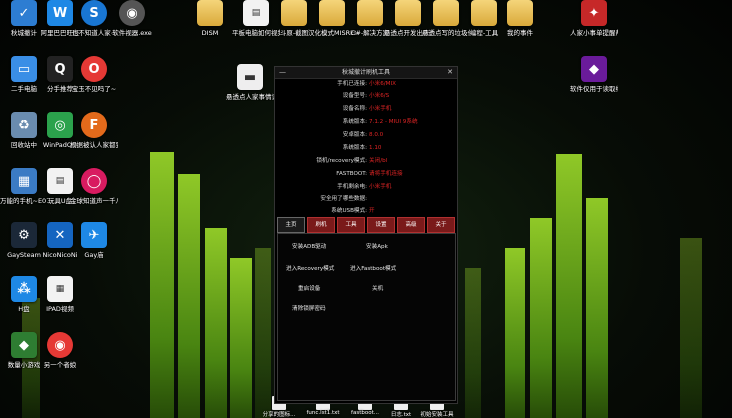 The image size is (732, 418). I want to click on info-value: 关闭/bl, so click(378, 161).